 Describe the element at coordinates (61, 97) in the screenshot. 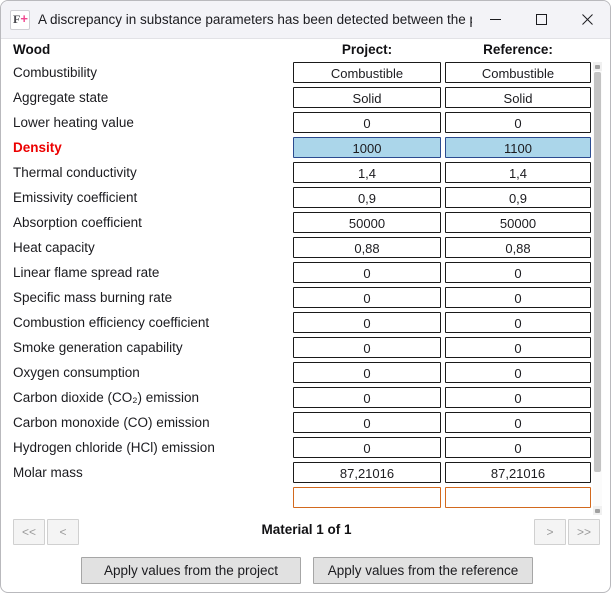

I see `parameter-label: Aggregate state` at that location.